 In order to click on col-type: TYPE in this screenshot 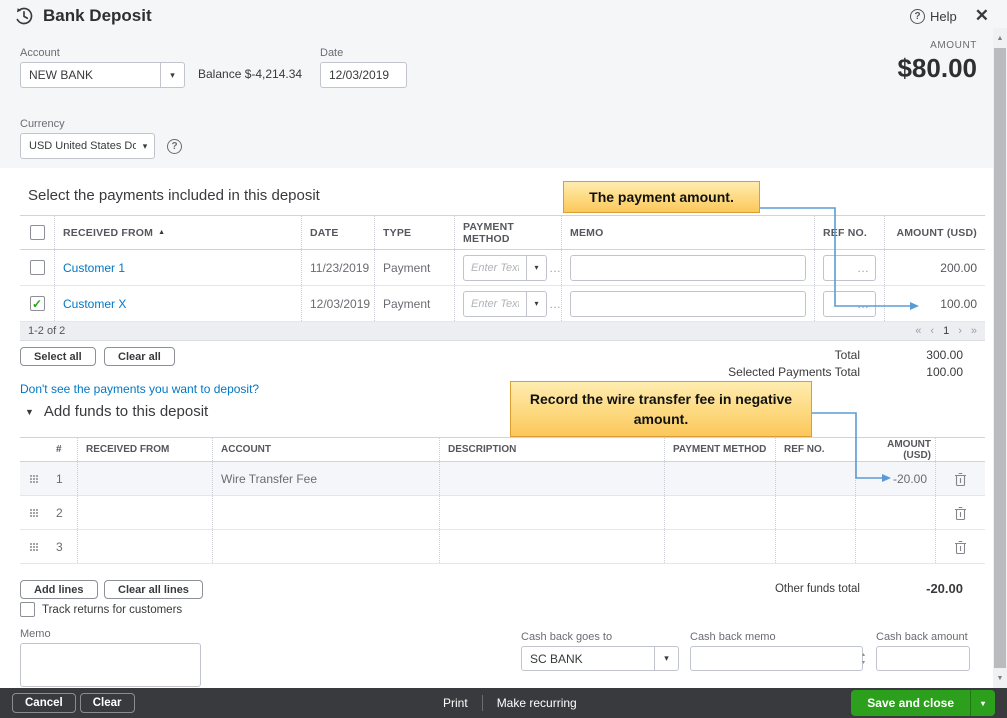, I will do `click(415, 232)`.